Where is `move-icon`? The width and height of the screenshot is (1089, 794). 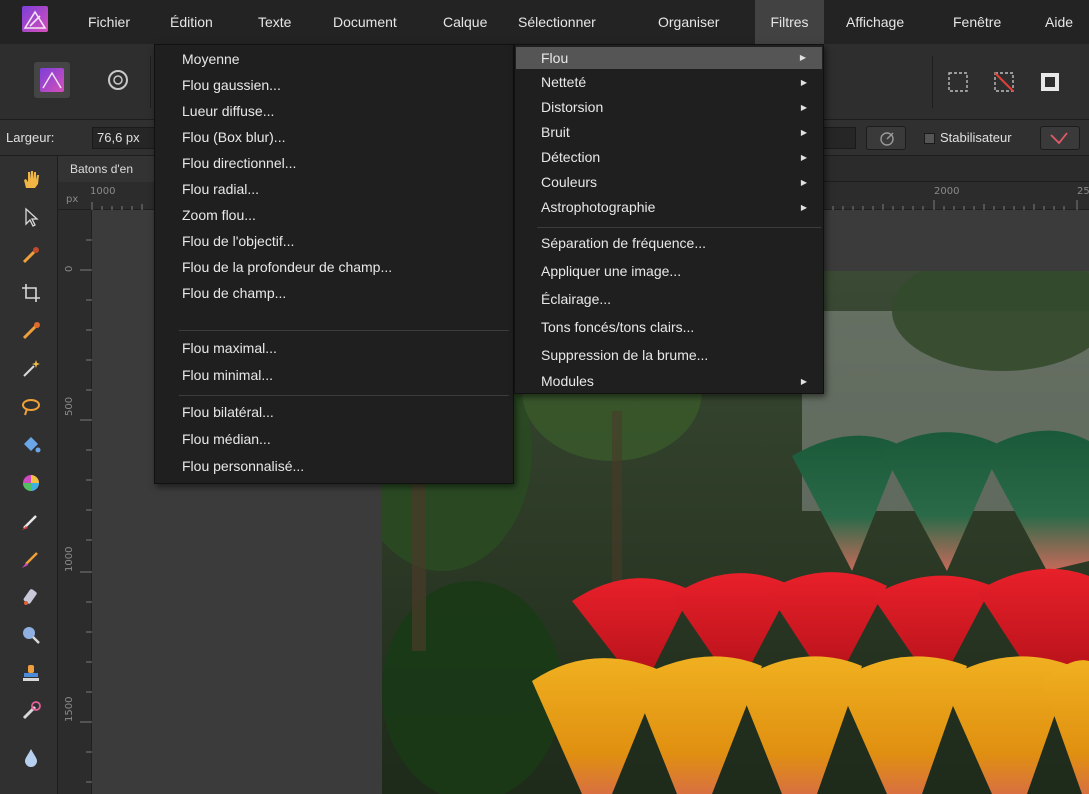
move-icon is located at coordinates (31, 217).